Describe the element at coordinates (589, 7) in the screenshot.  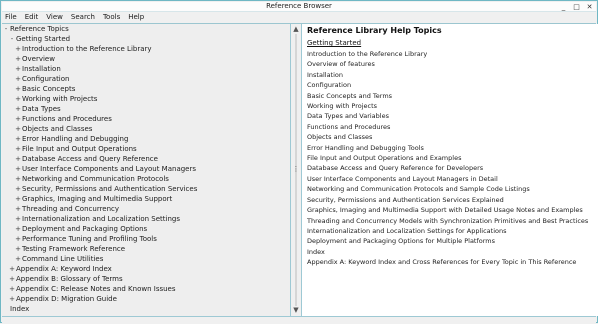
I see `close-button: ✕` at that location.